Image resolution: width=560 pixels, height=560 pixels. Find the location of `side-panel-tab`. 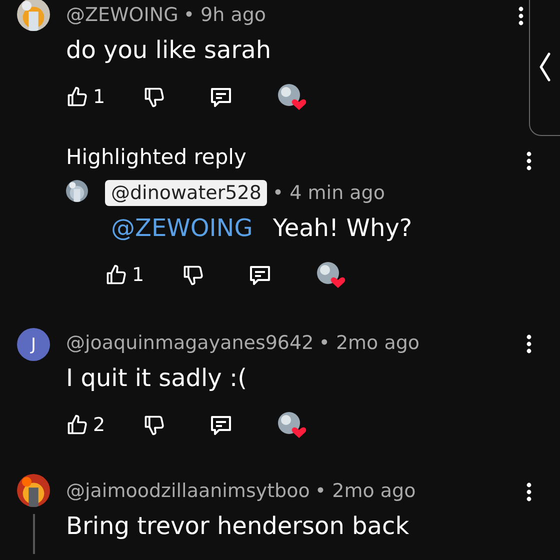

side-panel-tab is located at coordinates (544, 68).